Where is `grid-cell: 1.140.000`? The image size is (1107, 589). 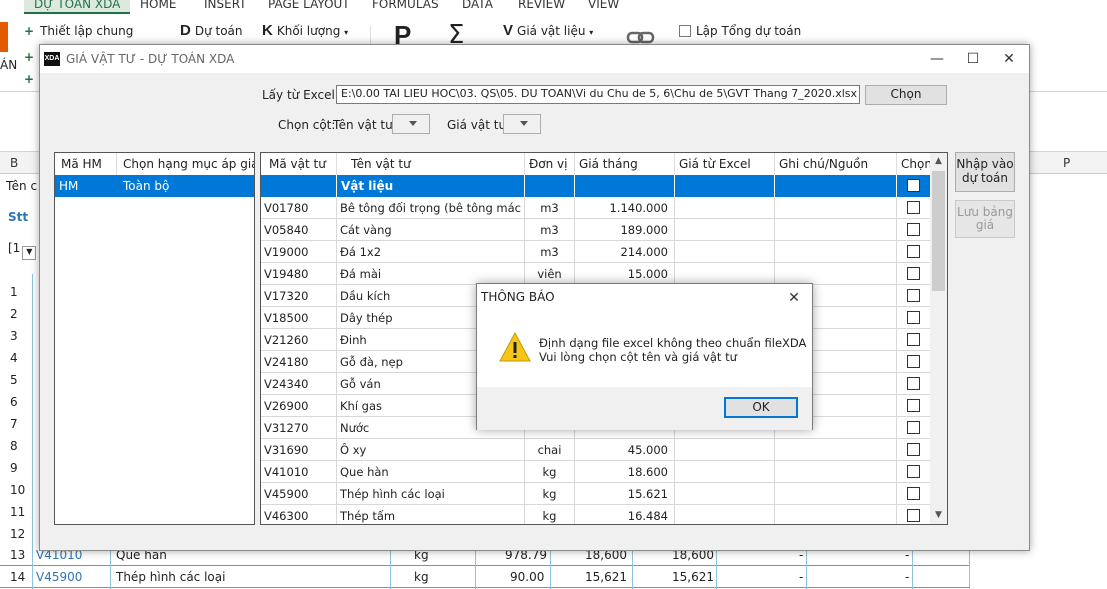
grid-cell: 1.140.000 is located at coordinates (625, 208).